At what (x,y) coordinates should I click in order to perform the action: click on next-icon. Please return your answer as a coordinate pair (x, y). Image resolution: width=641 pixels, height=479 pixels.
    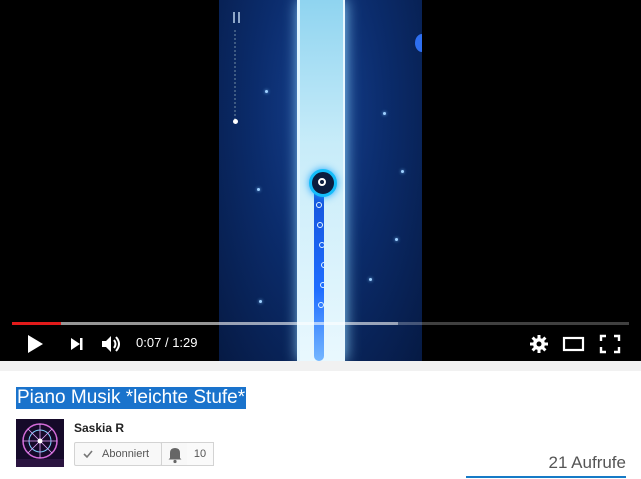
    Looking at the image, I should click on (77, 344).